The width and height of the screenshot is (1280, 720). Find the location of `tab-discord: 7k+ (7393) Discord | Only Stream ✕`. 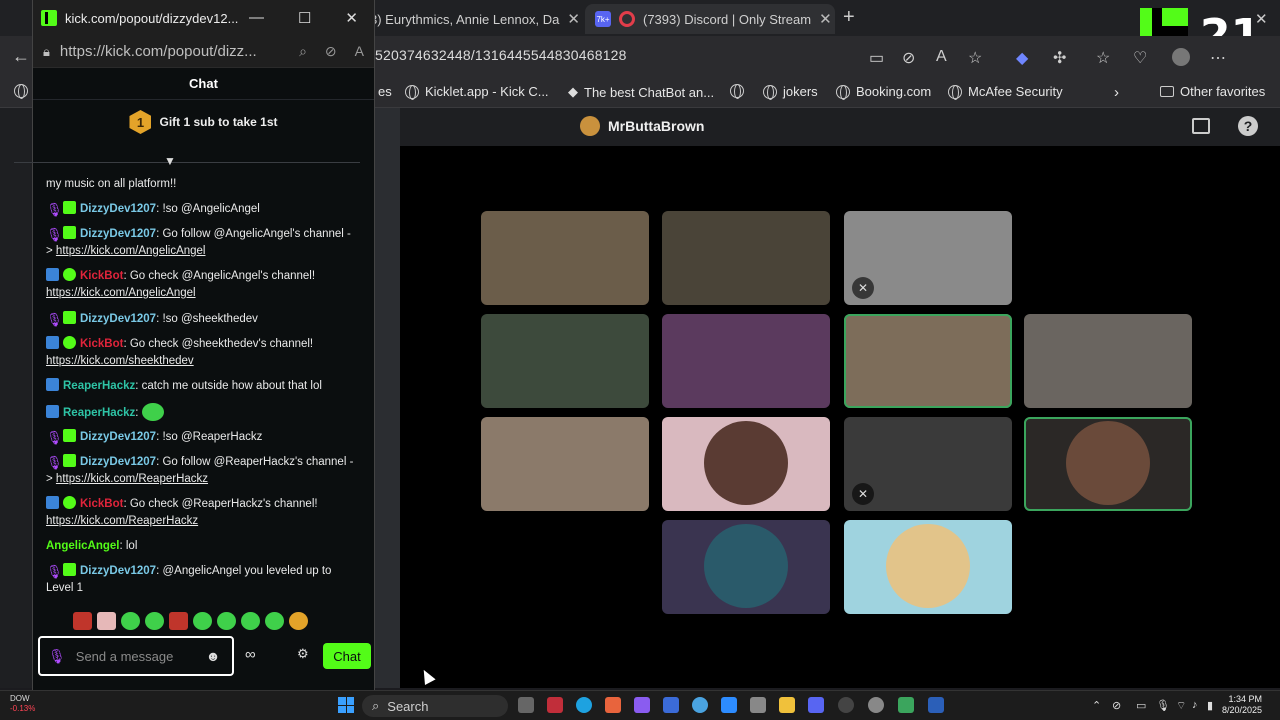

tab-discord: 7k+ (7393) Discord | Only Stream ✕ is located at coordinates (710, 19).